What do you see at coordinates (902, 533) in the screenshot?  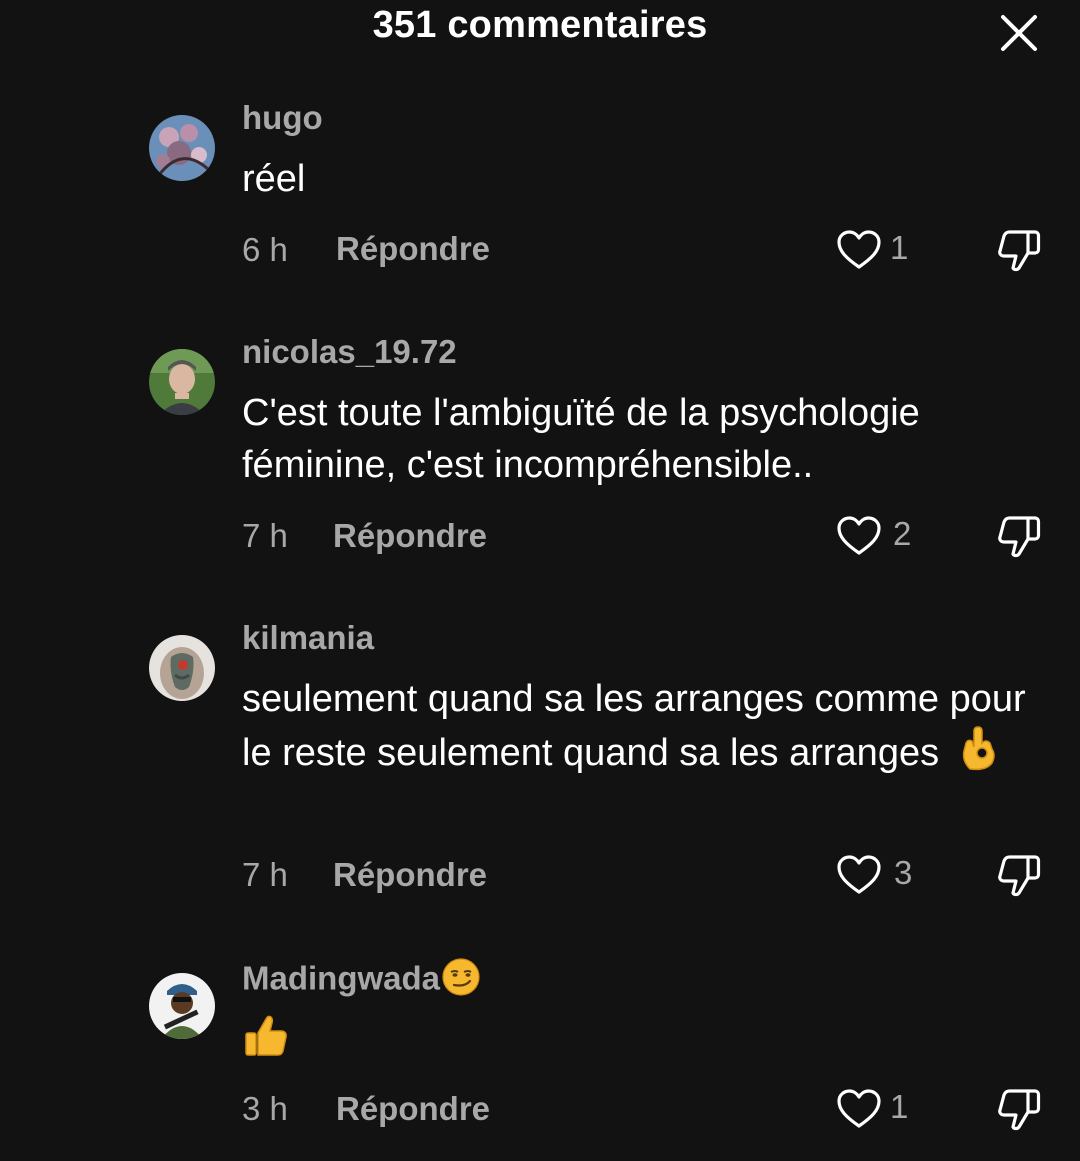 I see `like-count: 2` at bounding box center [902, 533].